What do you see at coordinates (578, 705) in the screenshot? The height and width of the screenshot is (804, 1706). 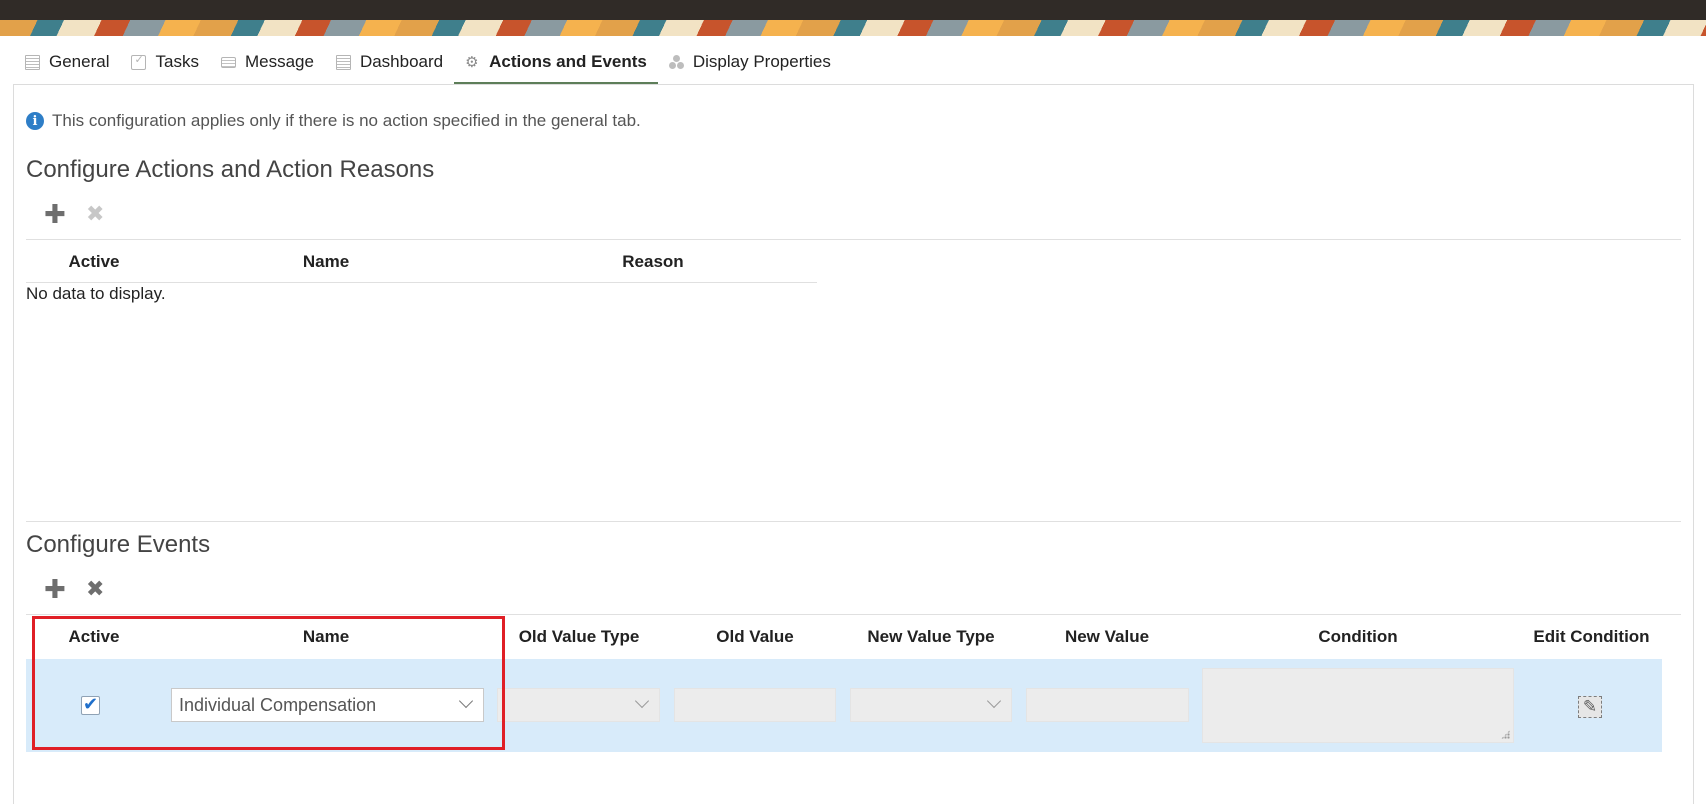 I see `old-value-type-select` at bounding box center [578, 705].